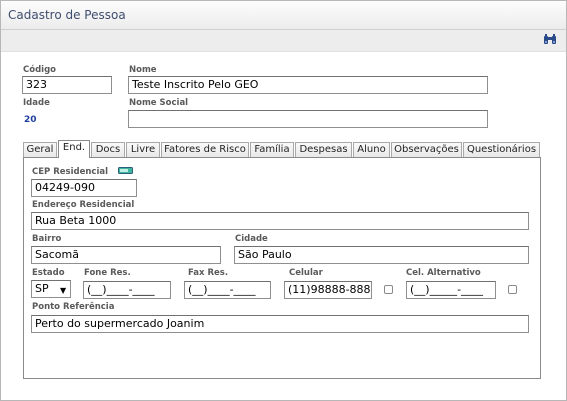  Describe the element at coordinates (143, 149) in the screenshot. I see `tab-livre: Livre` at that location.